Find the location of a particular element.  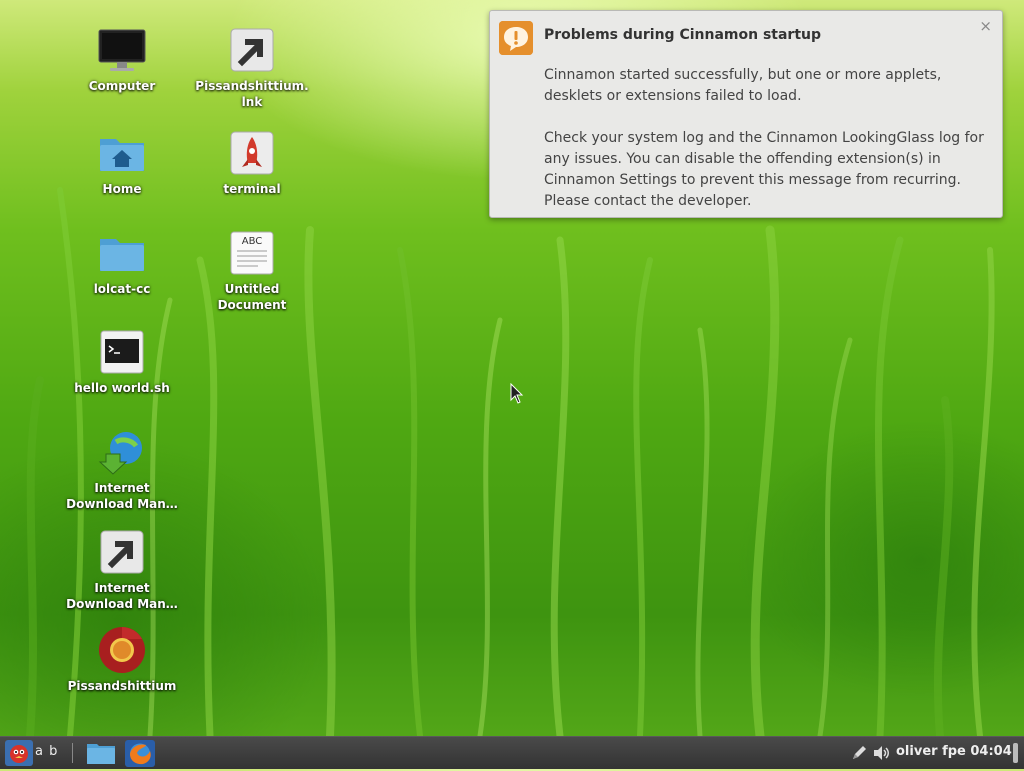

desktop-icon-terminal: terminal is located at coordinates (252, 163).